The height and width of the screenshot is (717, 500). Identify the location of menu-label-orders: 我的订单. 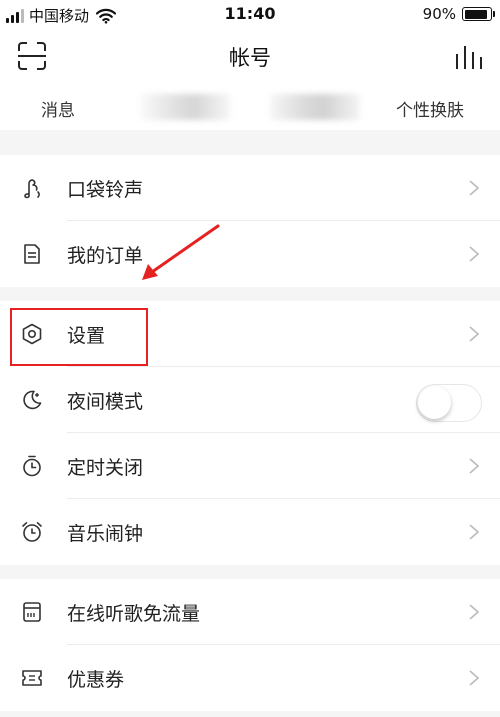
(105, 256).